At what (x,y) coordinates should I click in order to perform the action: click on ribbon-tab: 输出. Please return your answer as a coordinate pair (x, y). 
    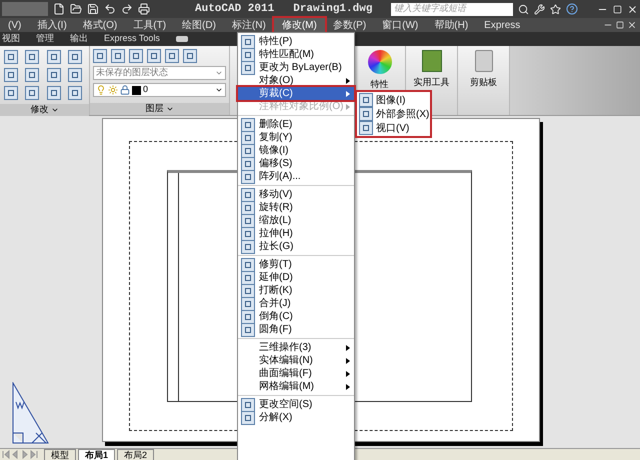
    Looking at the image, I should click on (79, 39).